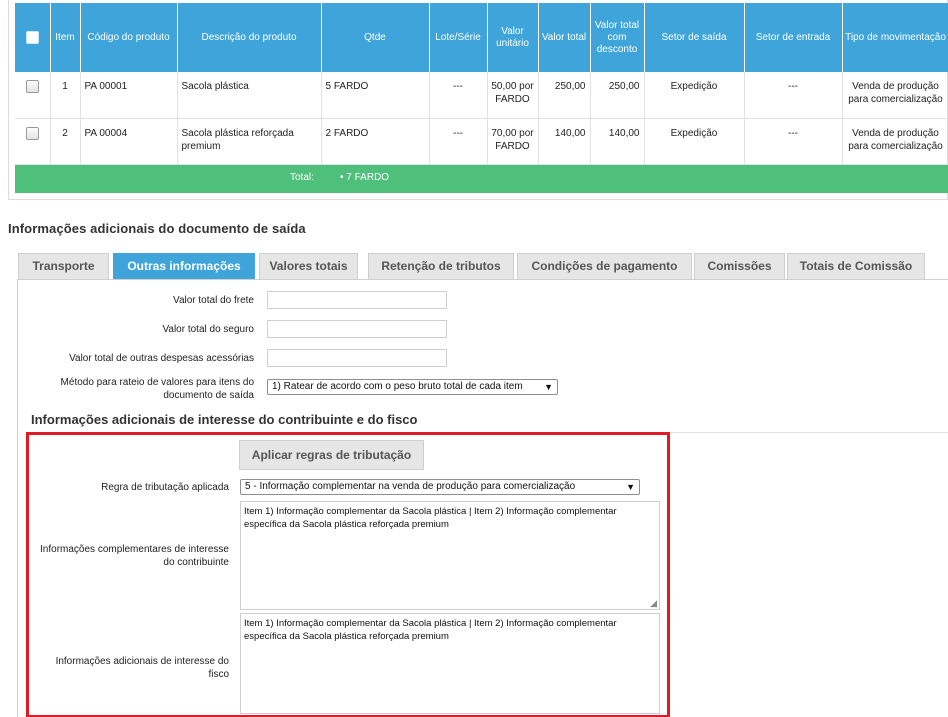  Describe the element at coordinates (441, 266) in the screenshot. I see `tab-retencao-tributos: Retenção de tributos` at that location.